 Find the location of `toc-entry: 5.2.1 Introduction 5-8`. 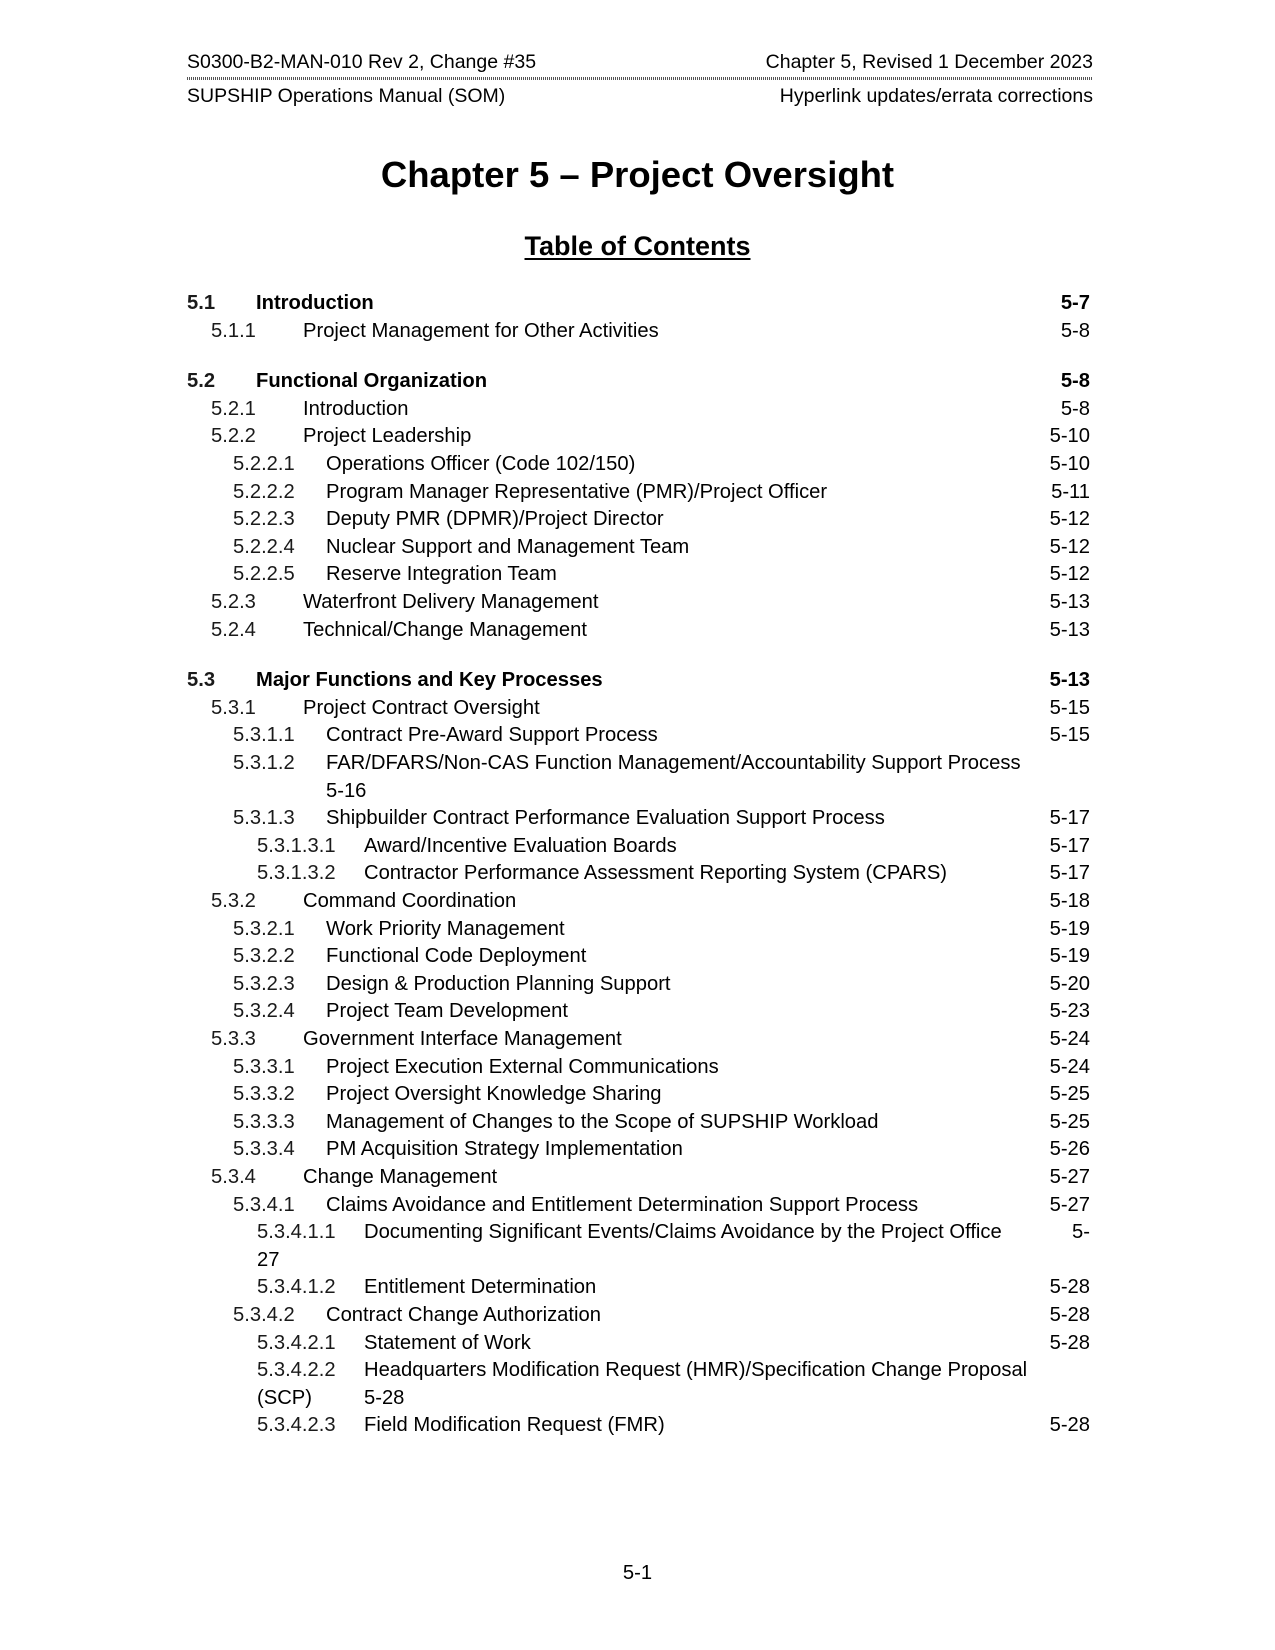

toc-entry: 5.2.1 Introduction 5-8 is located at coordinates (637, 409).